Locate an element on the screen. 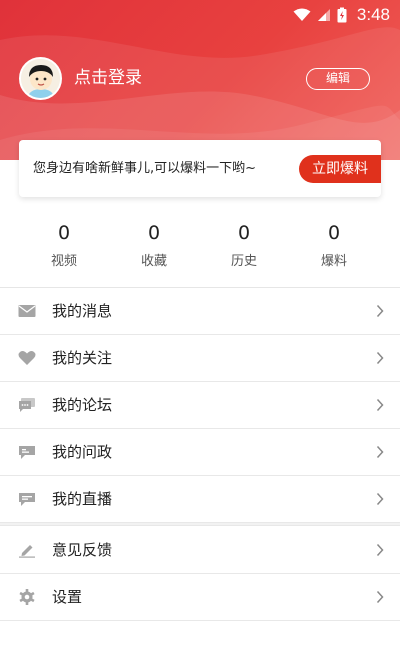 This screenshot has width=400, height=661. menu-item-feedback: 意见反馈 is located at coordinates (200, 550).